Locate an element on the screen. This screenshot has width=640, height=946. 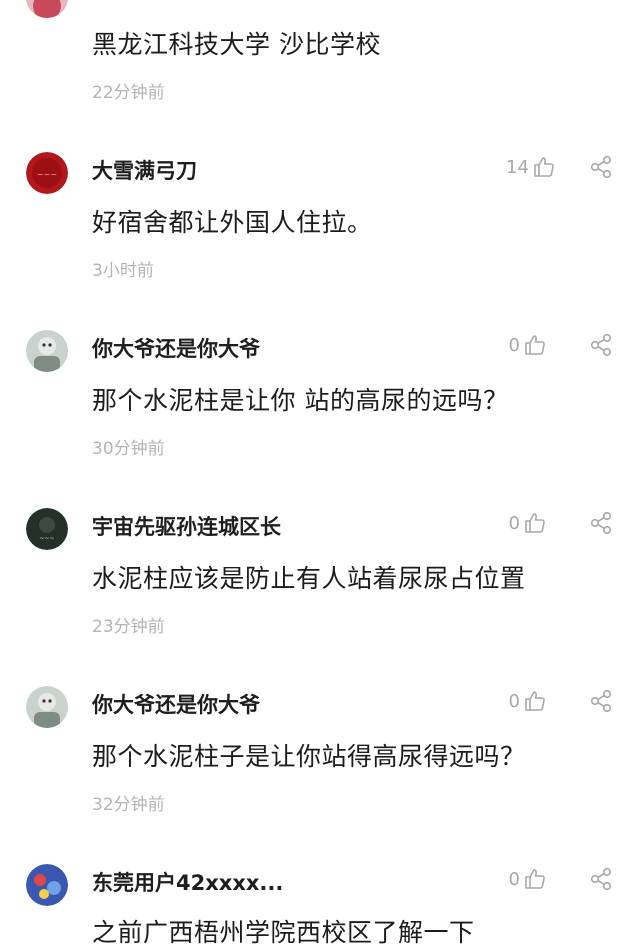
comment-text: 黑龙江科技大学 沙比学校 is located at coordinates (236, 44).